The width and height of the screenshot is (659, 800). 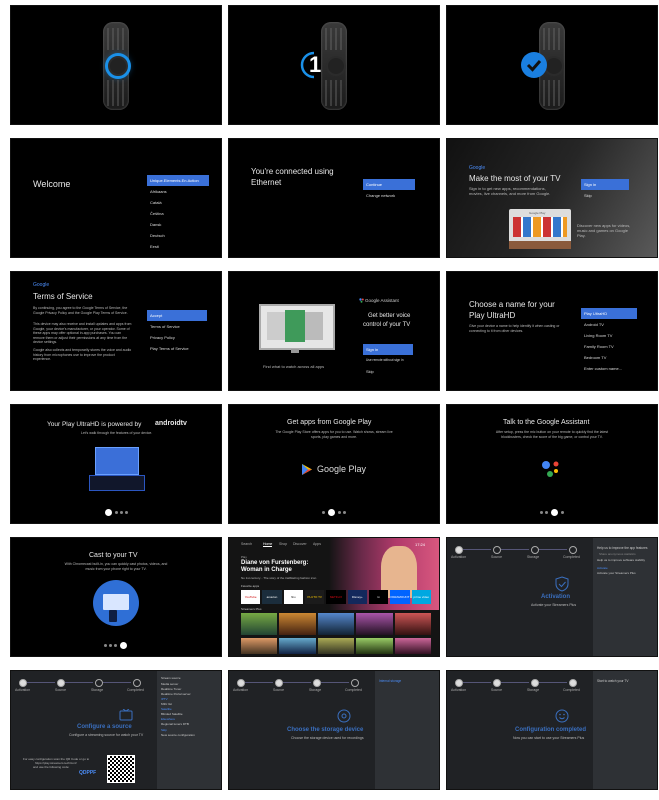 I want to click on terms-link: Terms of Service, so click(x=177, y=326).